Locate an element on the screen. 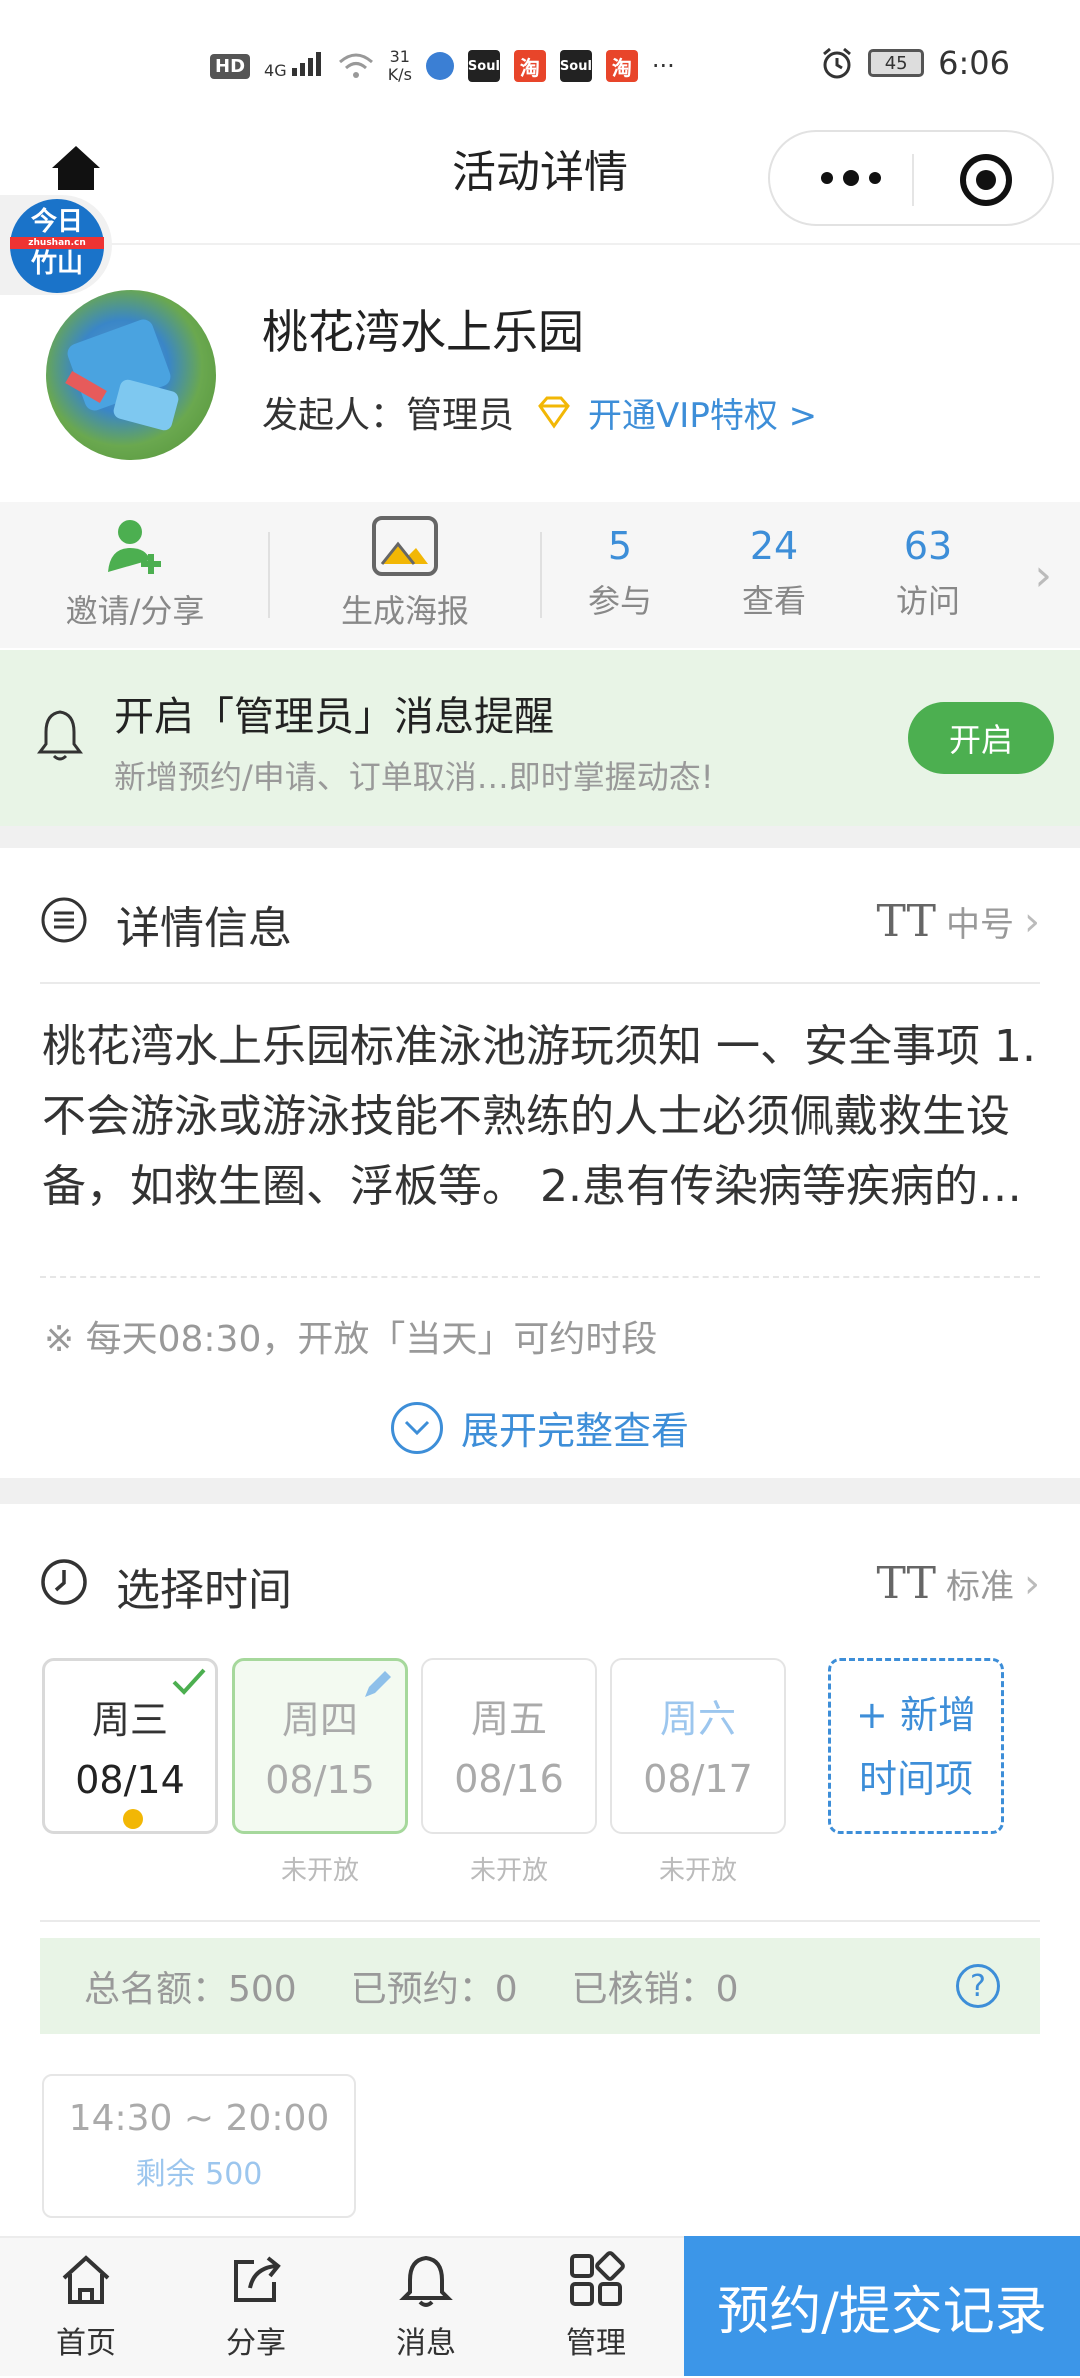 This screenshot has width=1080, height=2378. chevron-down-icon is located at coordinates (416, 1427).